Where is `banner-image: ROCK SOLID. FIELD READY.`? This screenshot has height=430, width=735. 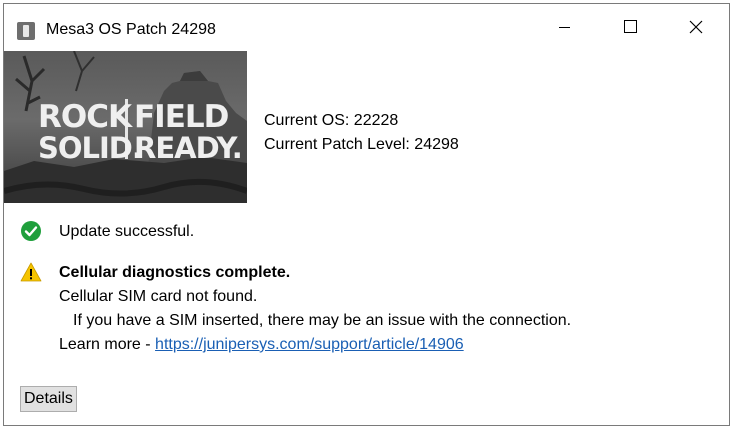
banner-image: ROCK SOLID. FIELD READY. is located at coordinates (125, 127).